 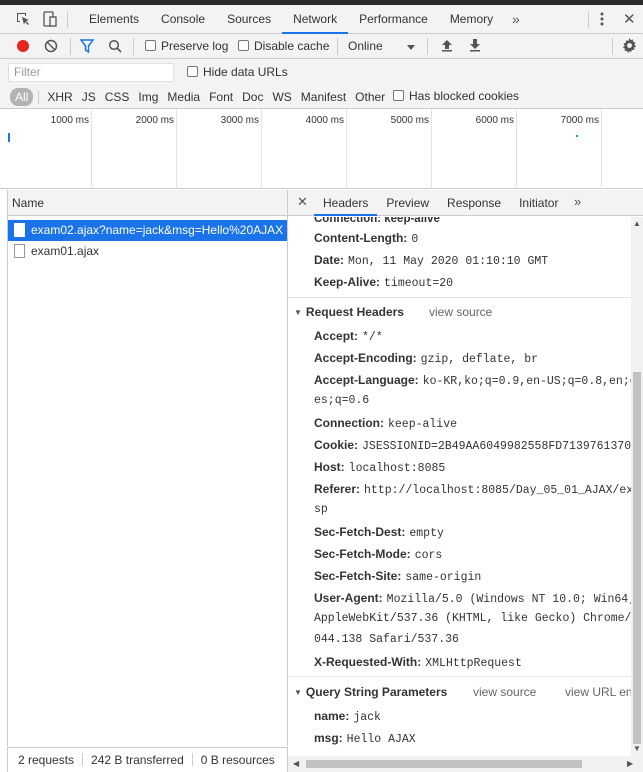 I want to click on filter-input: Filter, so click(x=91, y=72).